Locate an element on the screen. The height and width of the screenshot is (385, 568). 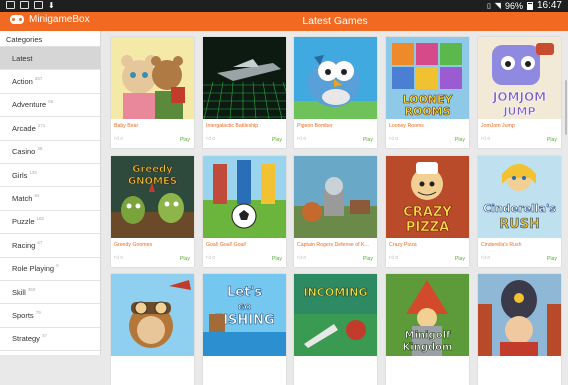
cast-icon is located at coordinates (38, 5).